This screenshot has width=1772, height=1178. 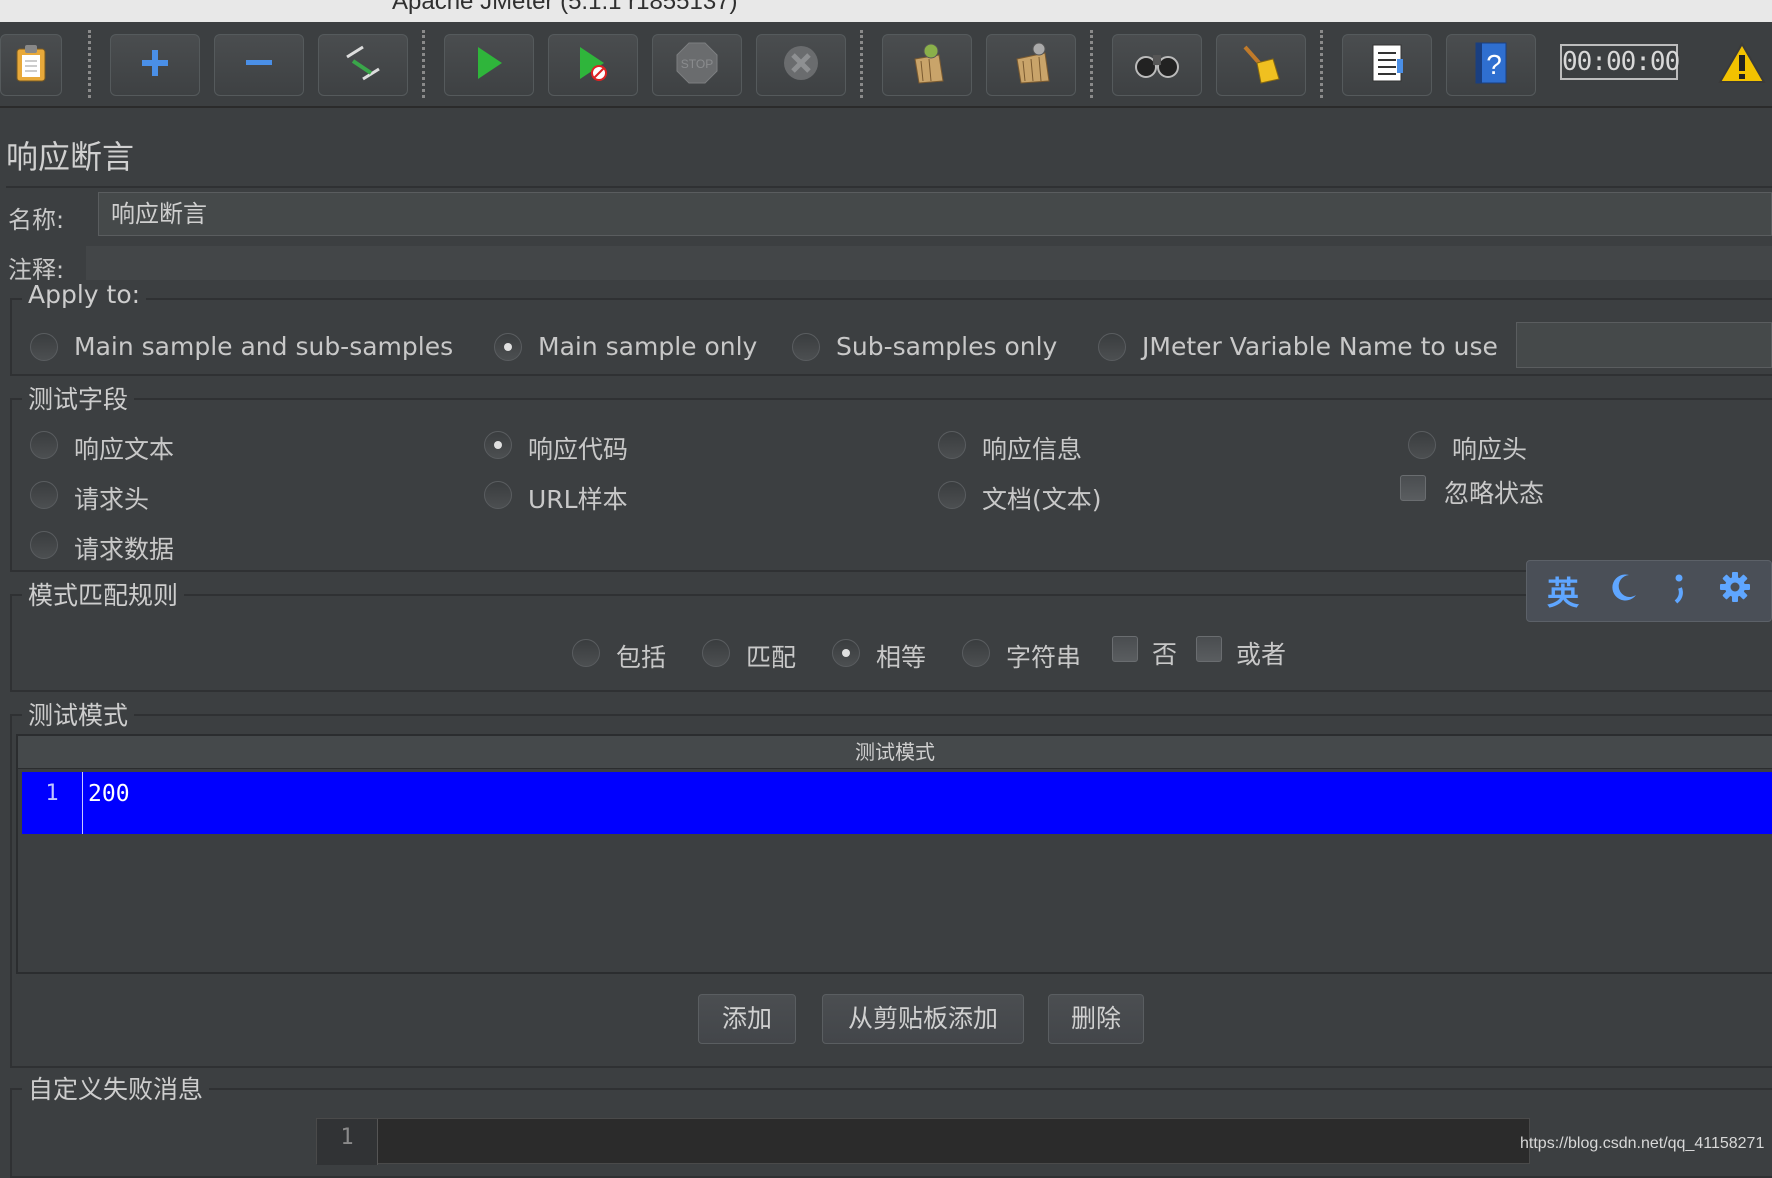 What do you see at coordinates (771, 657) in the screenshot?
I see `rule-matches-label: 匹配` at bounding box center [771, 657].